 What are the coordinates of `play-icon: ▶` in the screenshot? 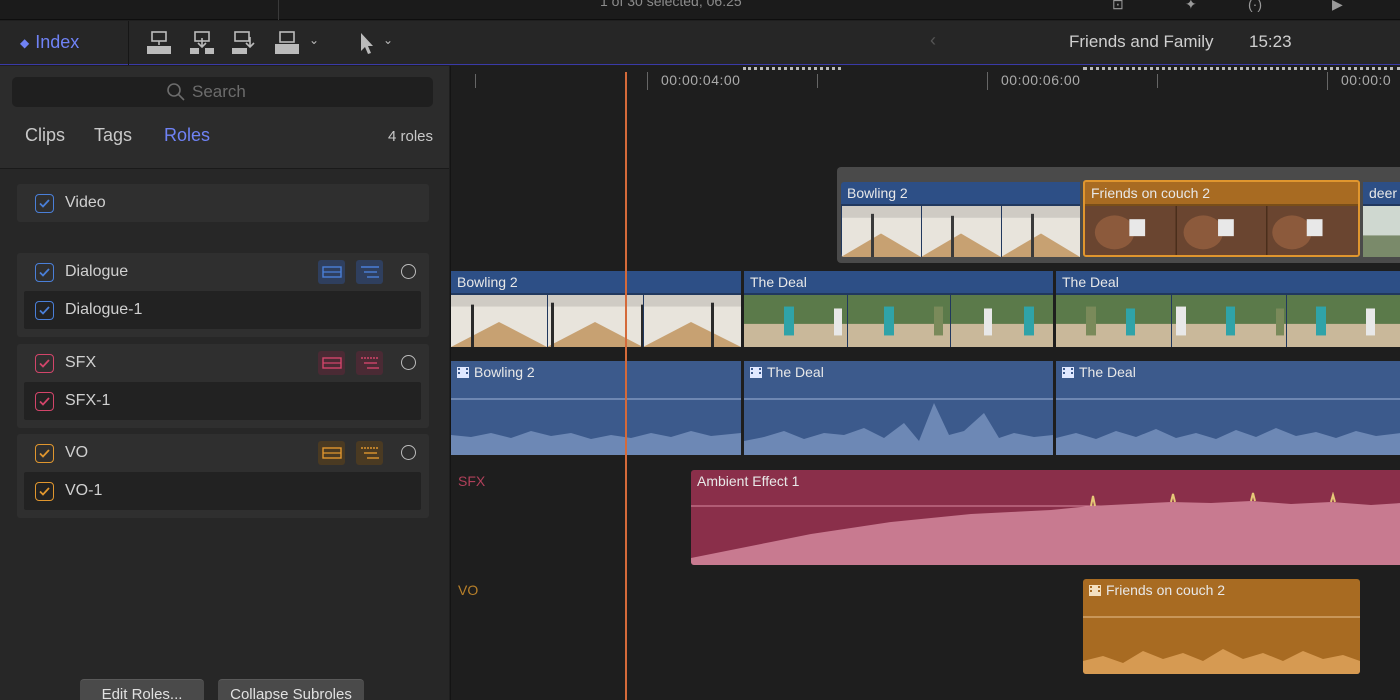 It's located at (1337, 6).